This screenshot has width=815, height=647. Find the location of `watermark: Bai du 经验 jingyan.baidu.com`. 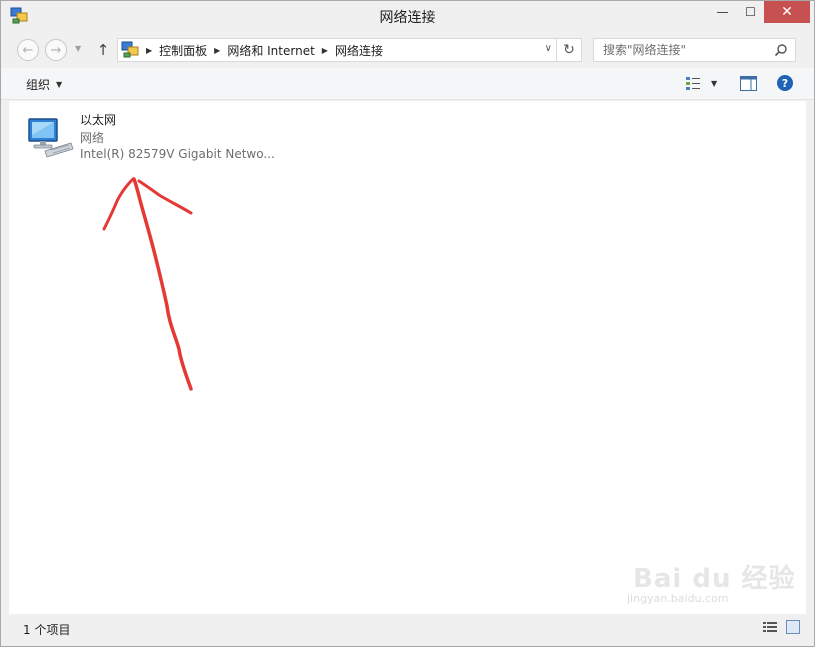

watermark: Bai du 经验 jingyan.baidu.com is located at coordinates (709, 583).